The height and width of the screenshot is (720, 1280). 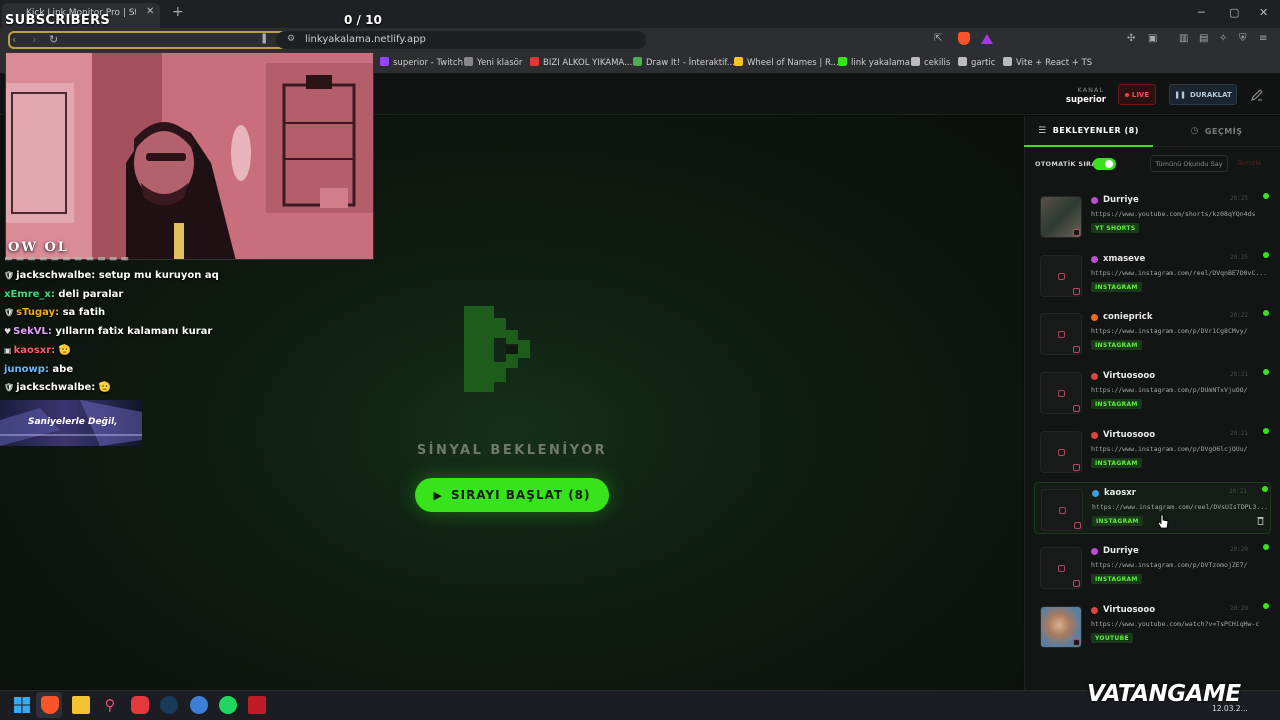 I want to click on clear-button: Temizle, so click(x=1249, y=163).